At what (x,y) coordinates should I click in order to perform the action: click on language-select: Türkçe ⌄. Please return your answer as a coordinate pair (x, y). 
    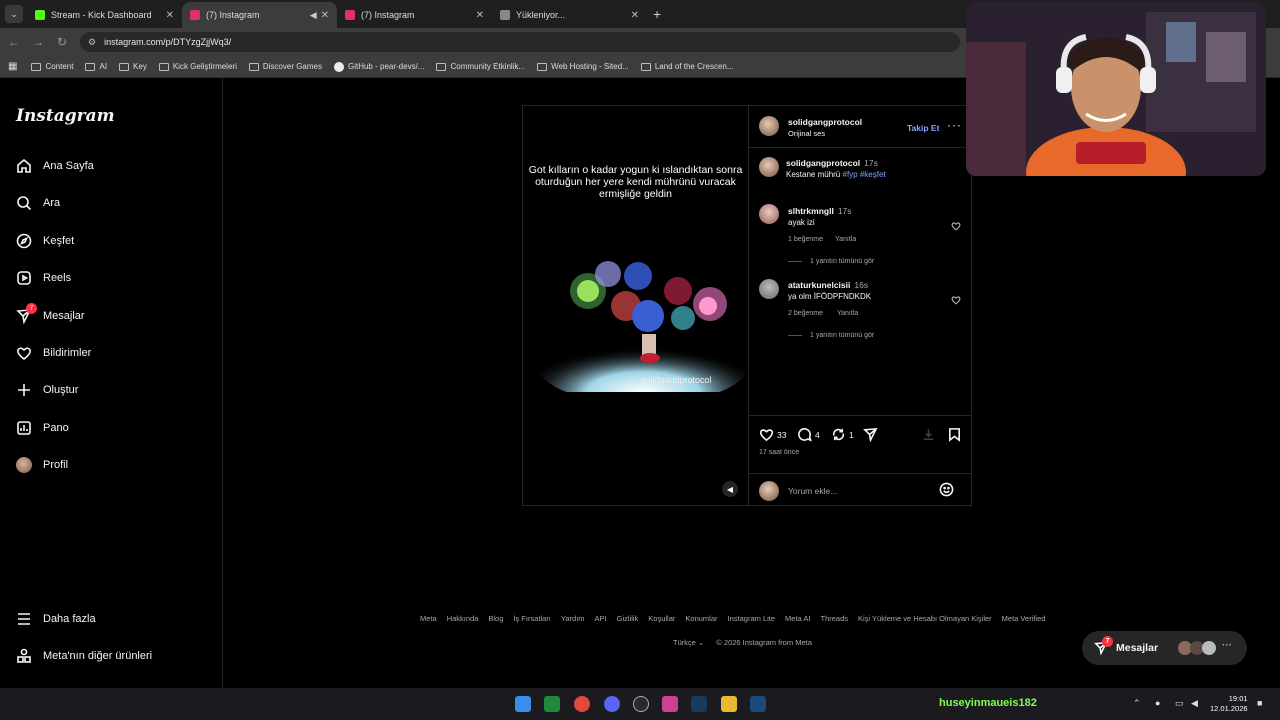
    Looking at the image, I should click on (688, 642).